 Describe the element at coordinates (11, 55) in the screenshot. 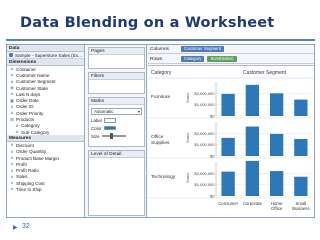

I see `database-icon` at that location.